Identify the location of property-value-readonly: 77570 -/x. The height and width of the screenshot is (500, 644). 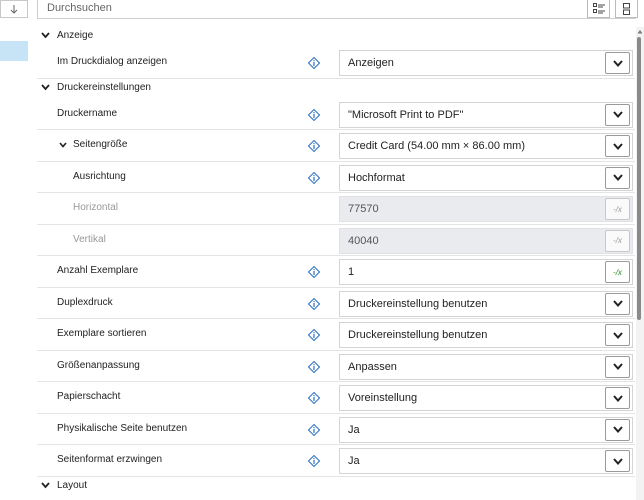
(486, 209).